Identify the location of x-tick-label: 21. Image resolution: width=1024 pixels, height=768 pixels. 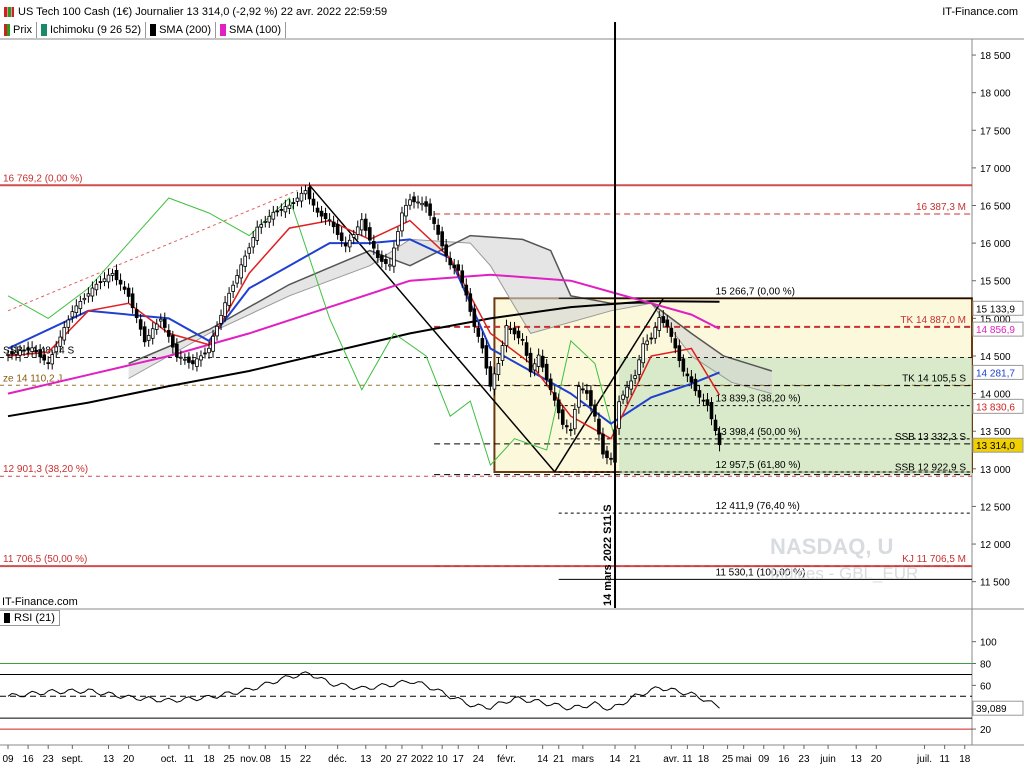
(636, 759).